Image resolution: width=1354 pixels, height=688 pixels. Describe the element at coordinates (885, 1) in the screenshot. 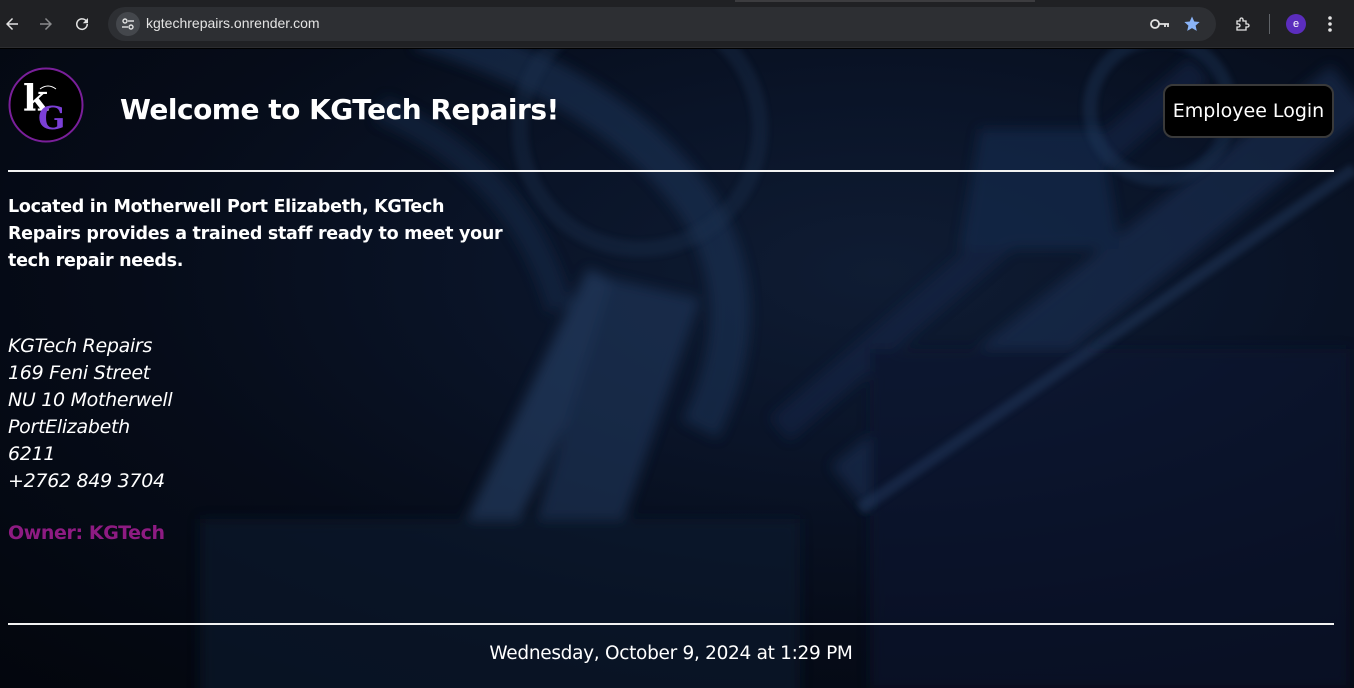

I see `tab-strip-edge` at that location.